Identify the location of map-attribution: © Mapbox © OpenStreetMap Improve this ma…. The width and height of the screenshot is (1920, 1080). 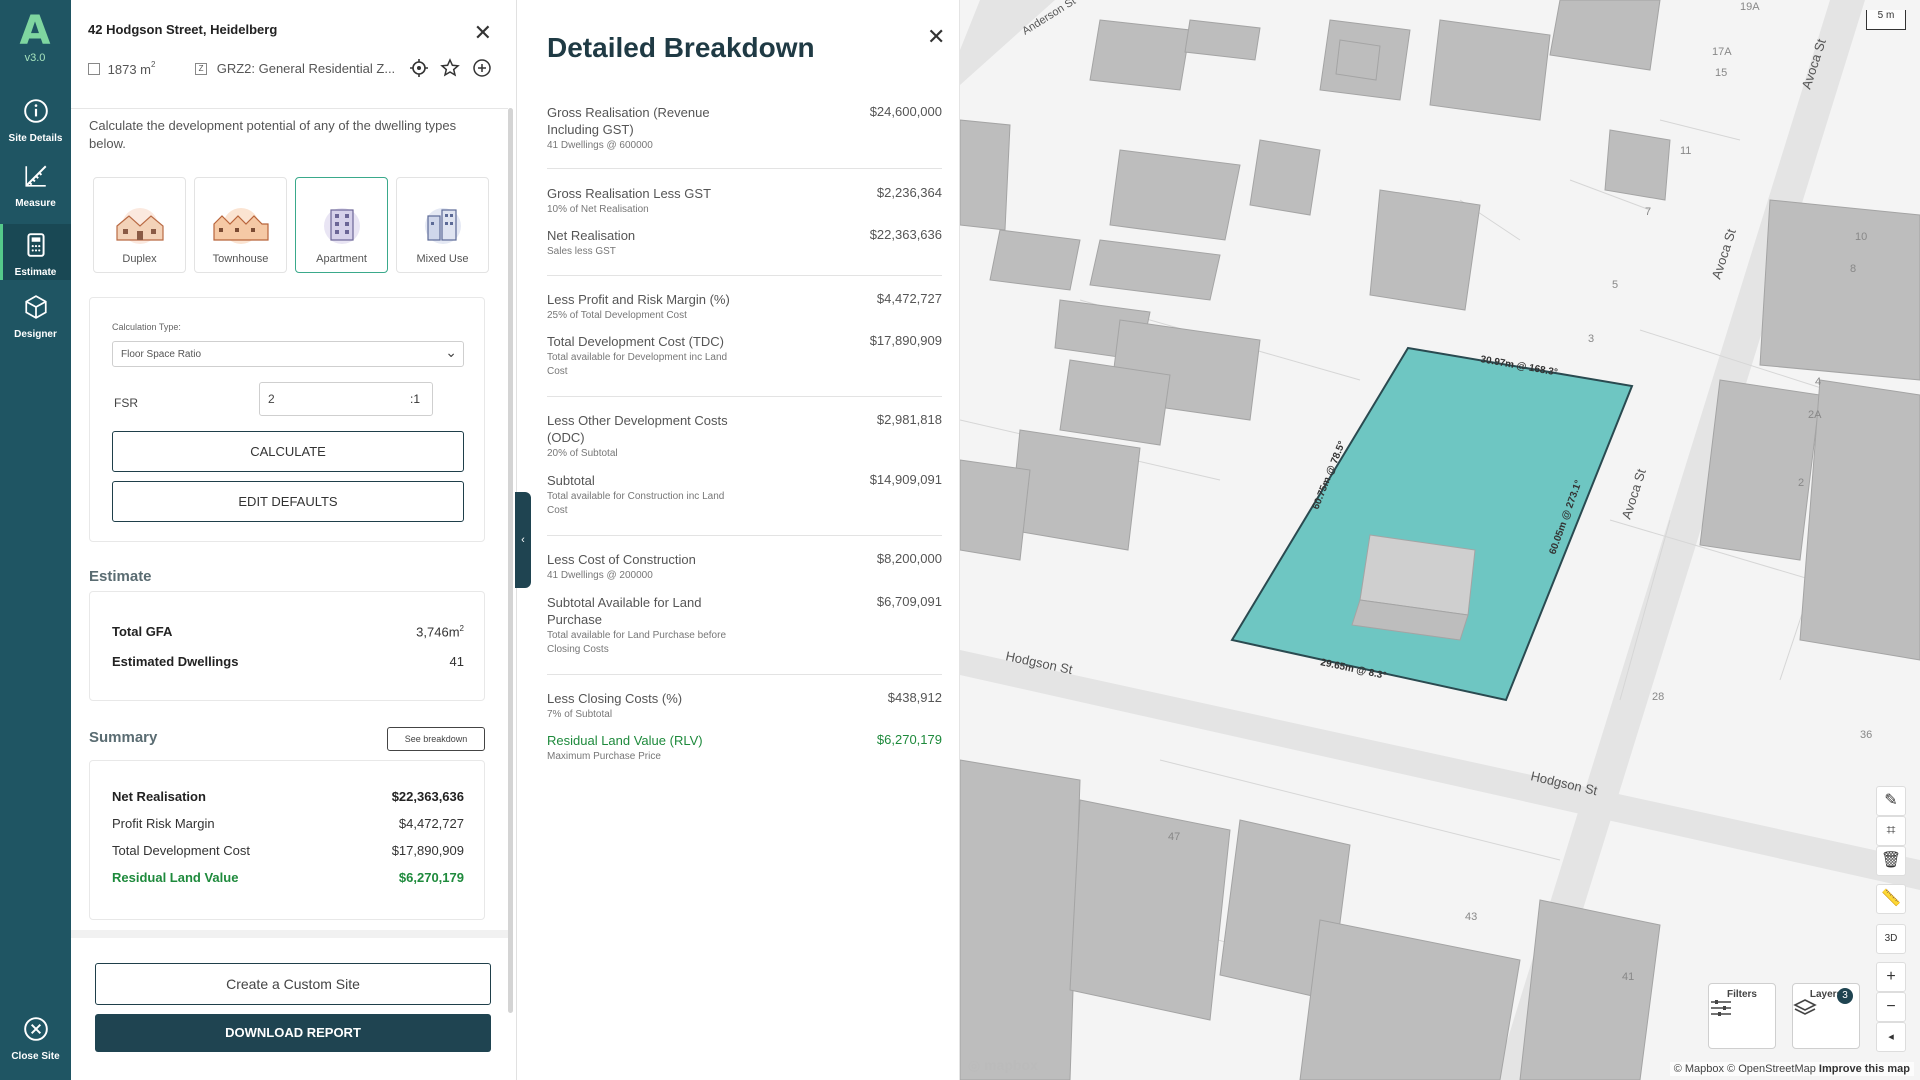
(1791, 1069).